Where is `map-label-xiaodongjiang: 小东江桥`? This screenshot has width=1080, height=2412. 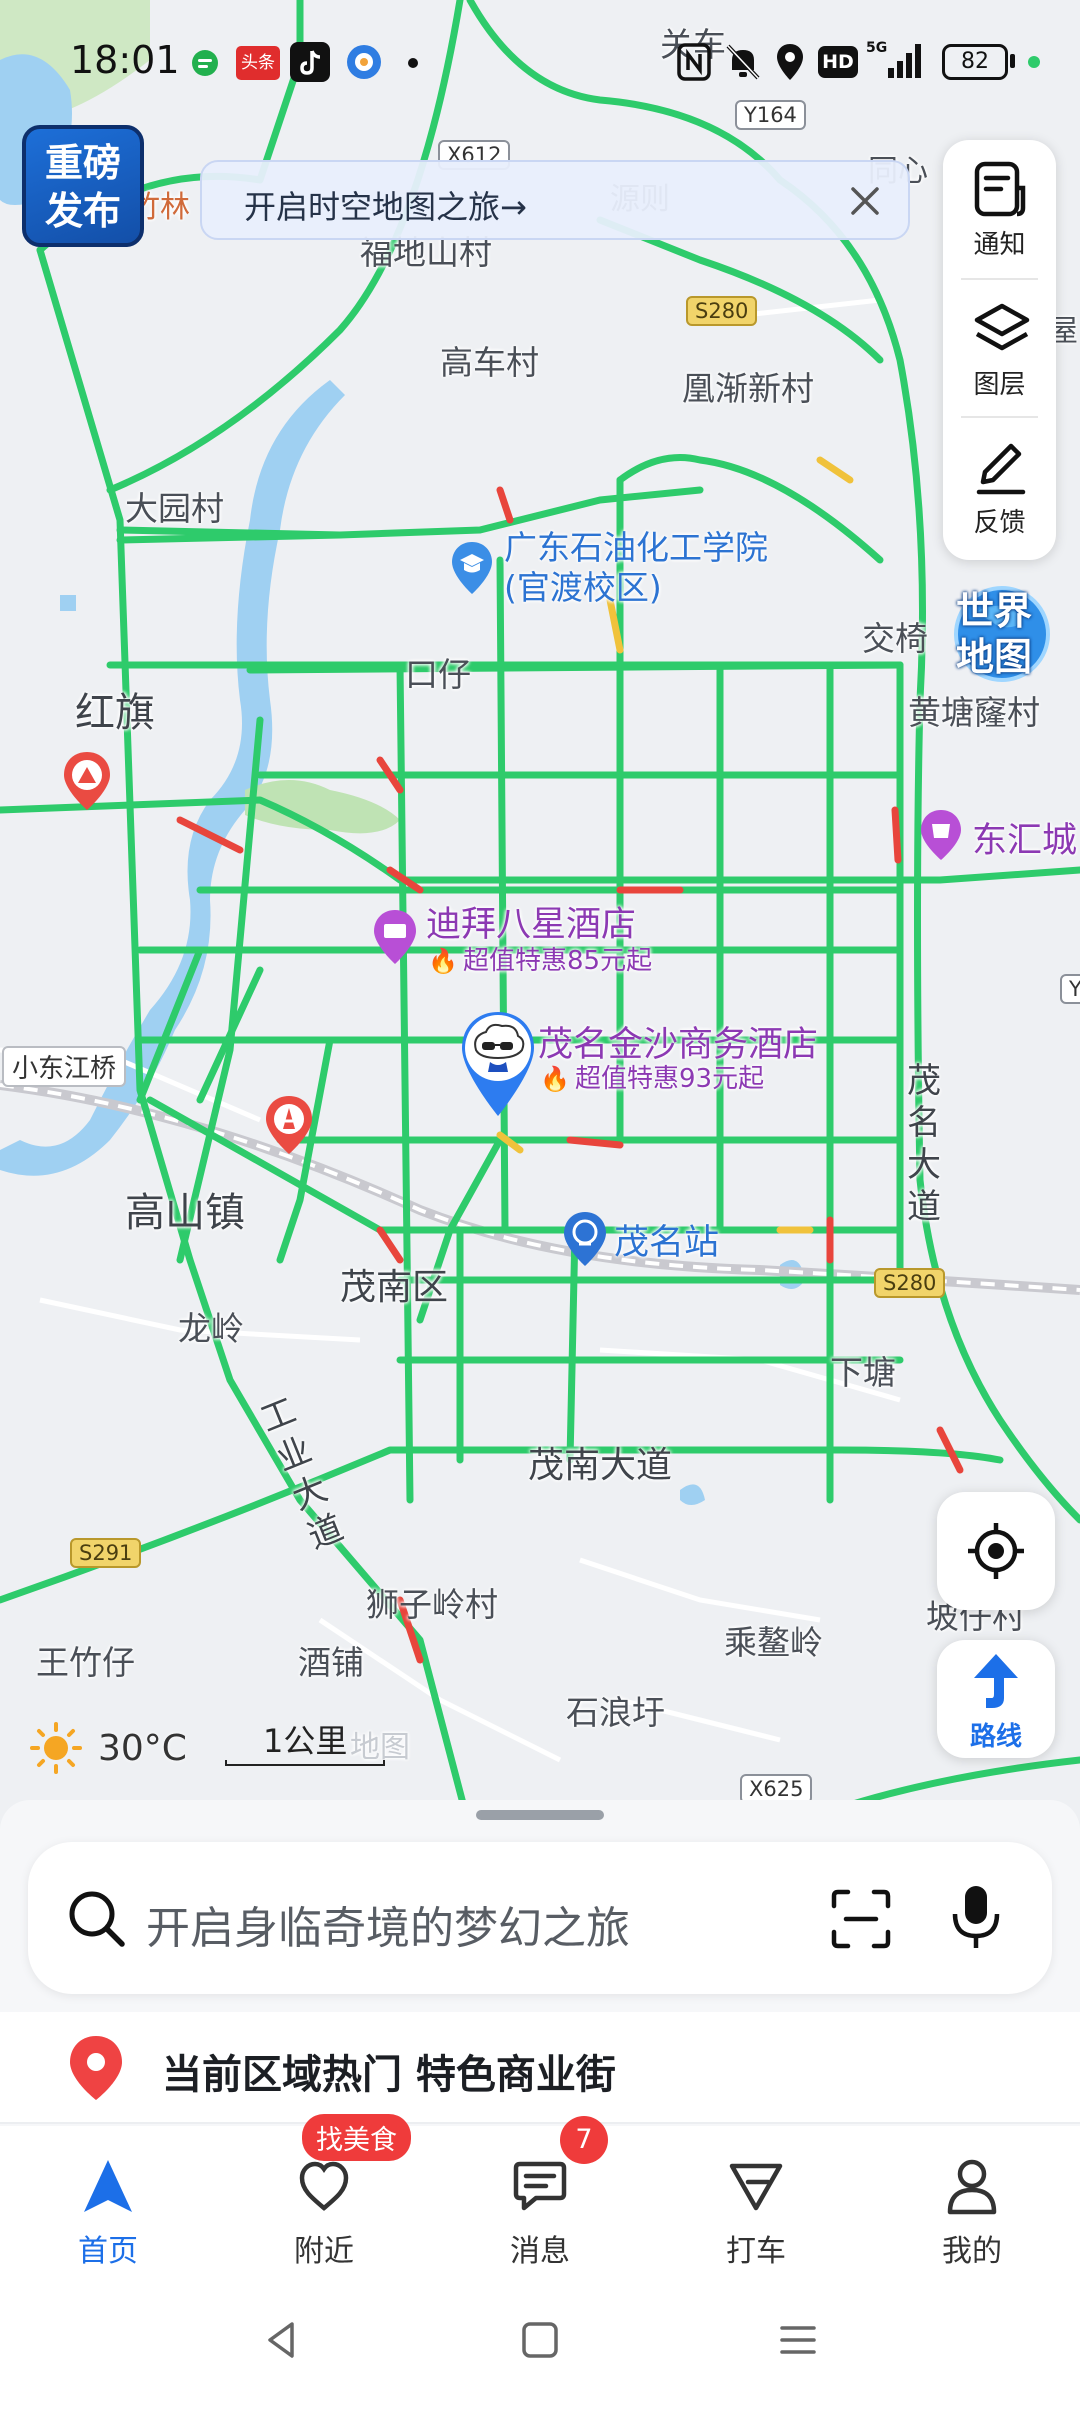
map-label-xiaodongjiang: 小东江桥 is located at coordinates (64, 1066).